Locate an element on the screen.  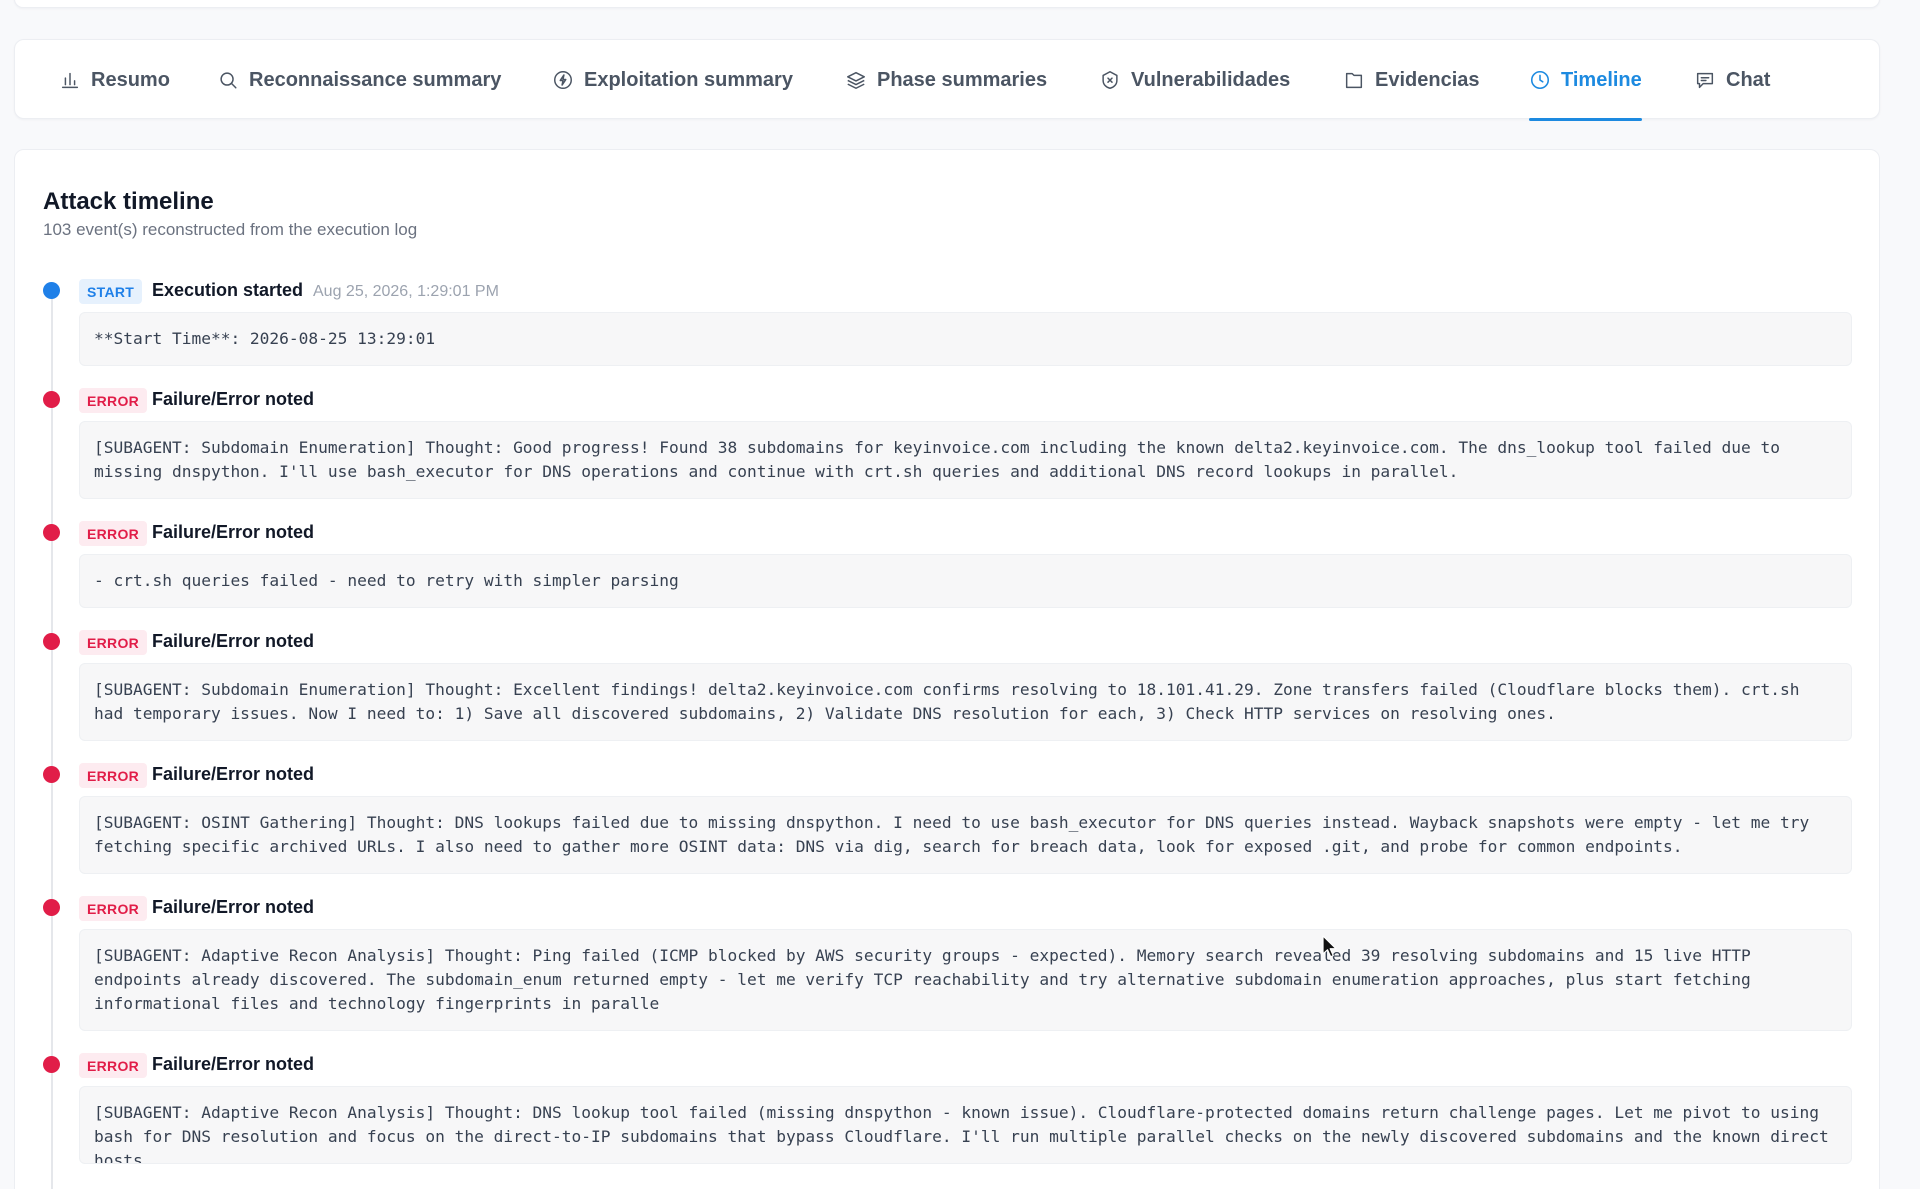
tab-label: Reconnaissance summary is located at coordinates (375, 79).